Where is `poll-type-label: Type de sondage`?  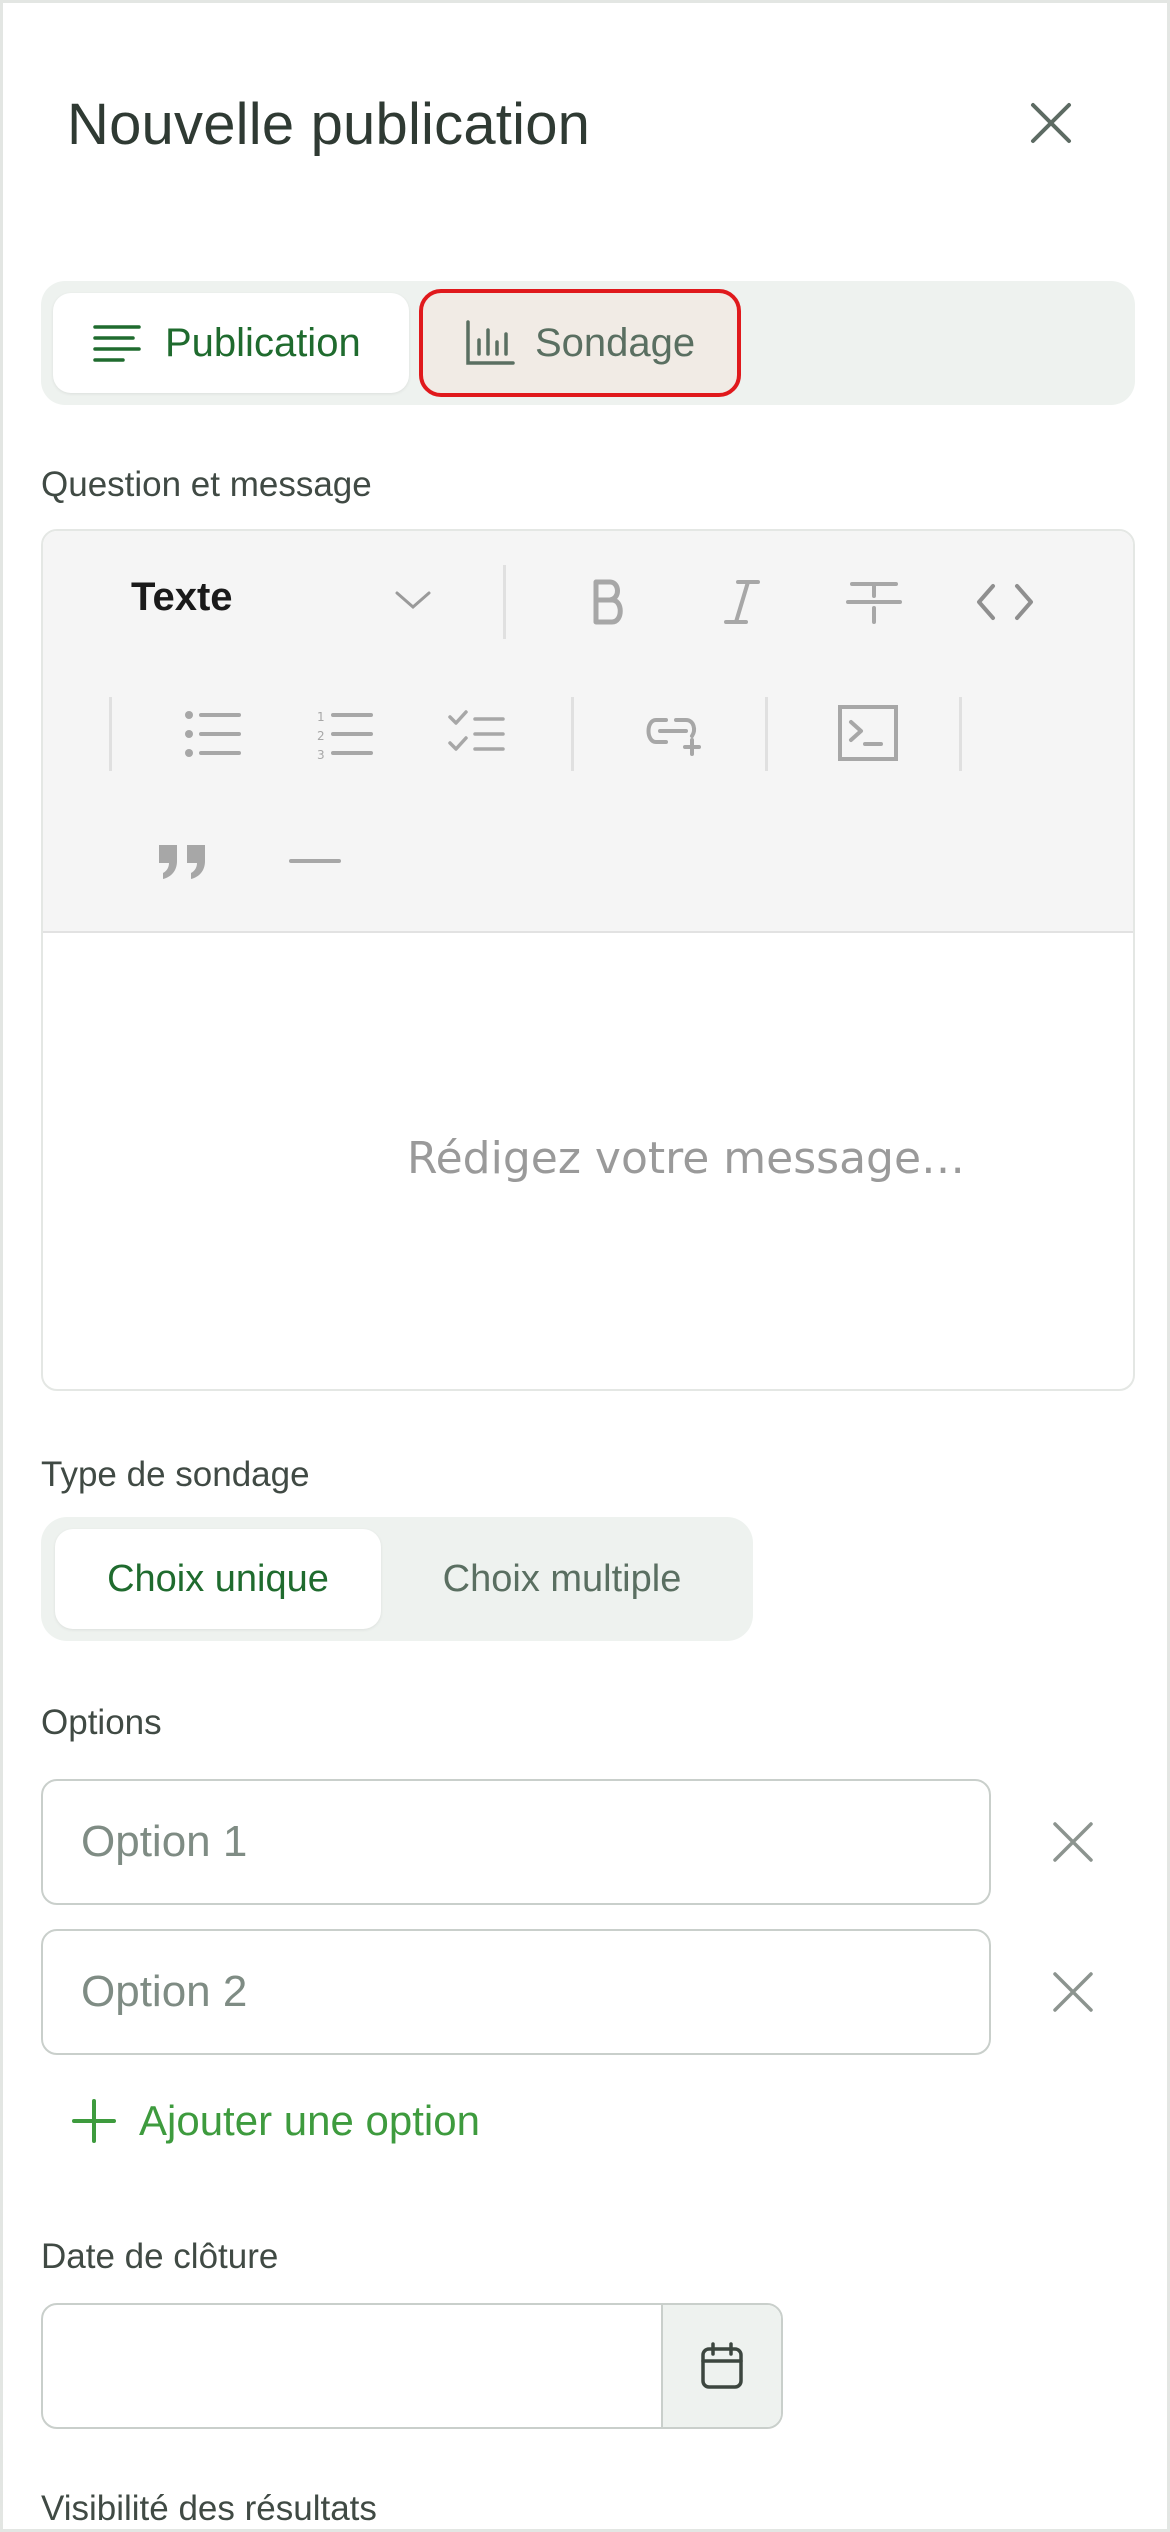 poll-type-label: Type de sondage is located at coordinates (175, 1474).